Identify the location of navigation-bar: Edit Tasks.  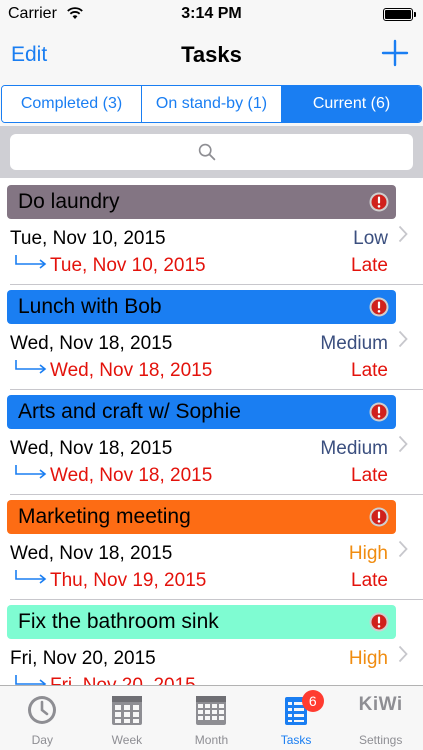
(211, 56).